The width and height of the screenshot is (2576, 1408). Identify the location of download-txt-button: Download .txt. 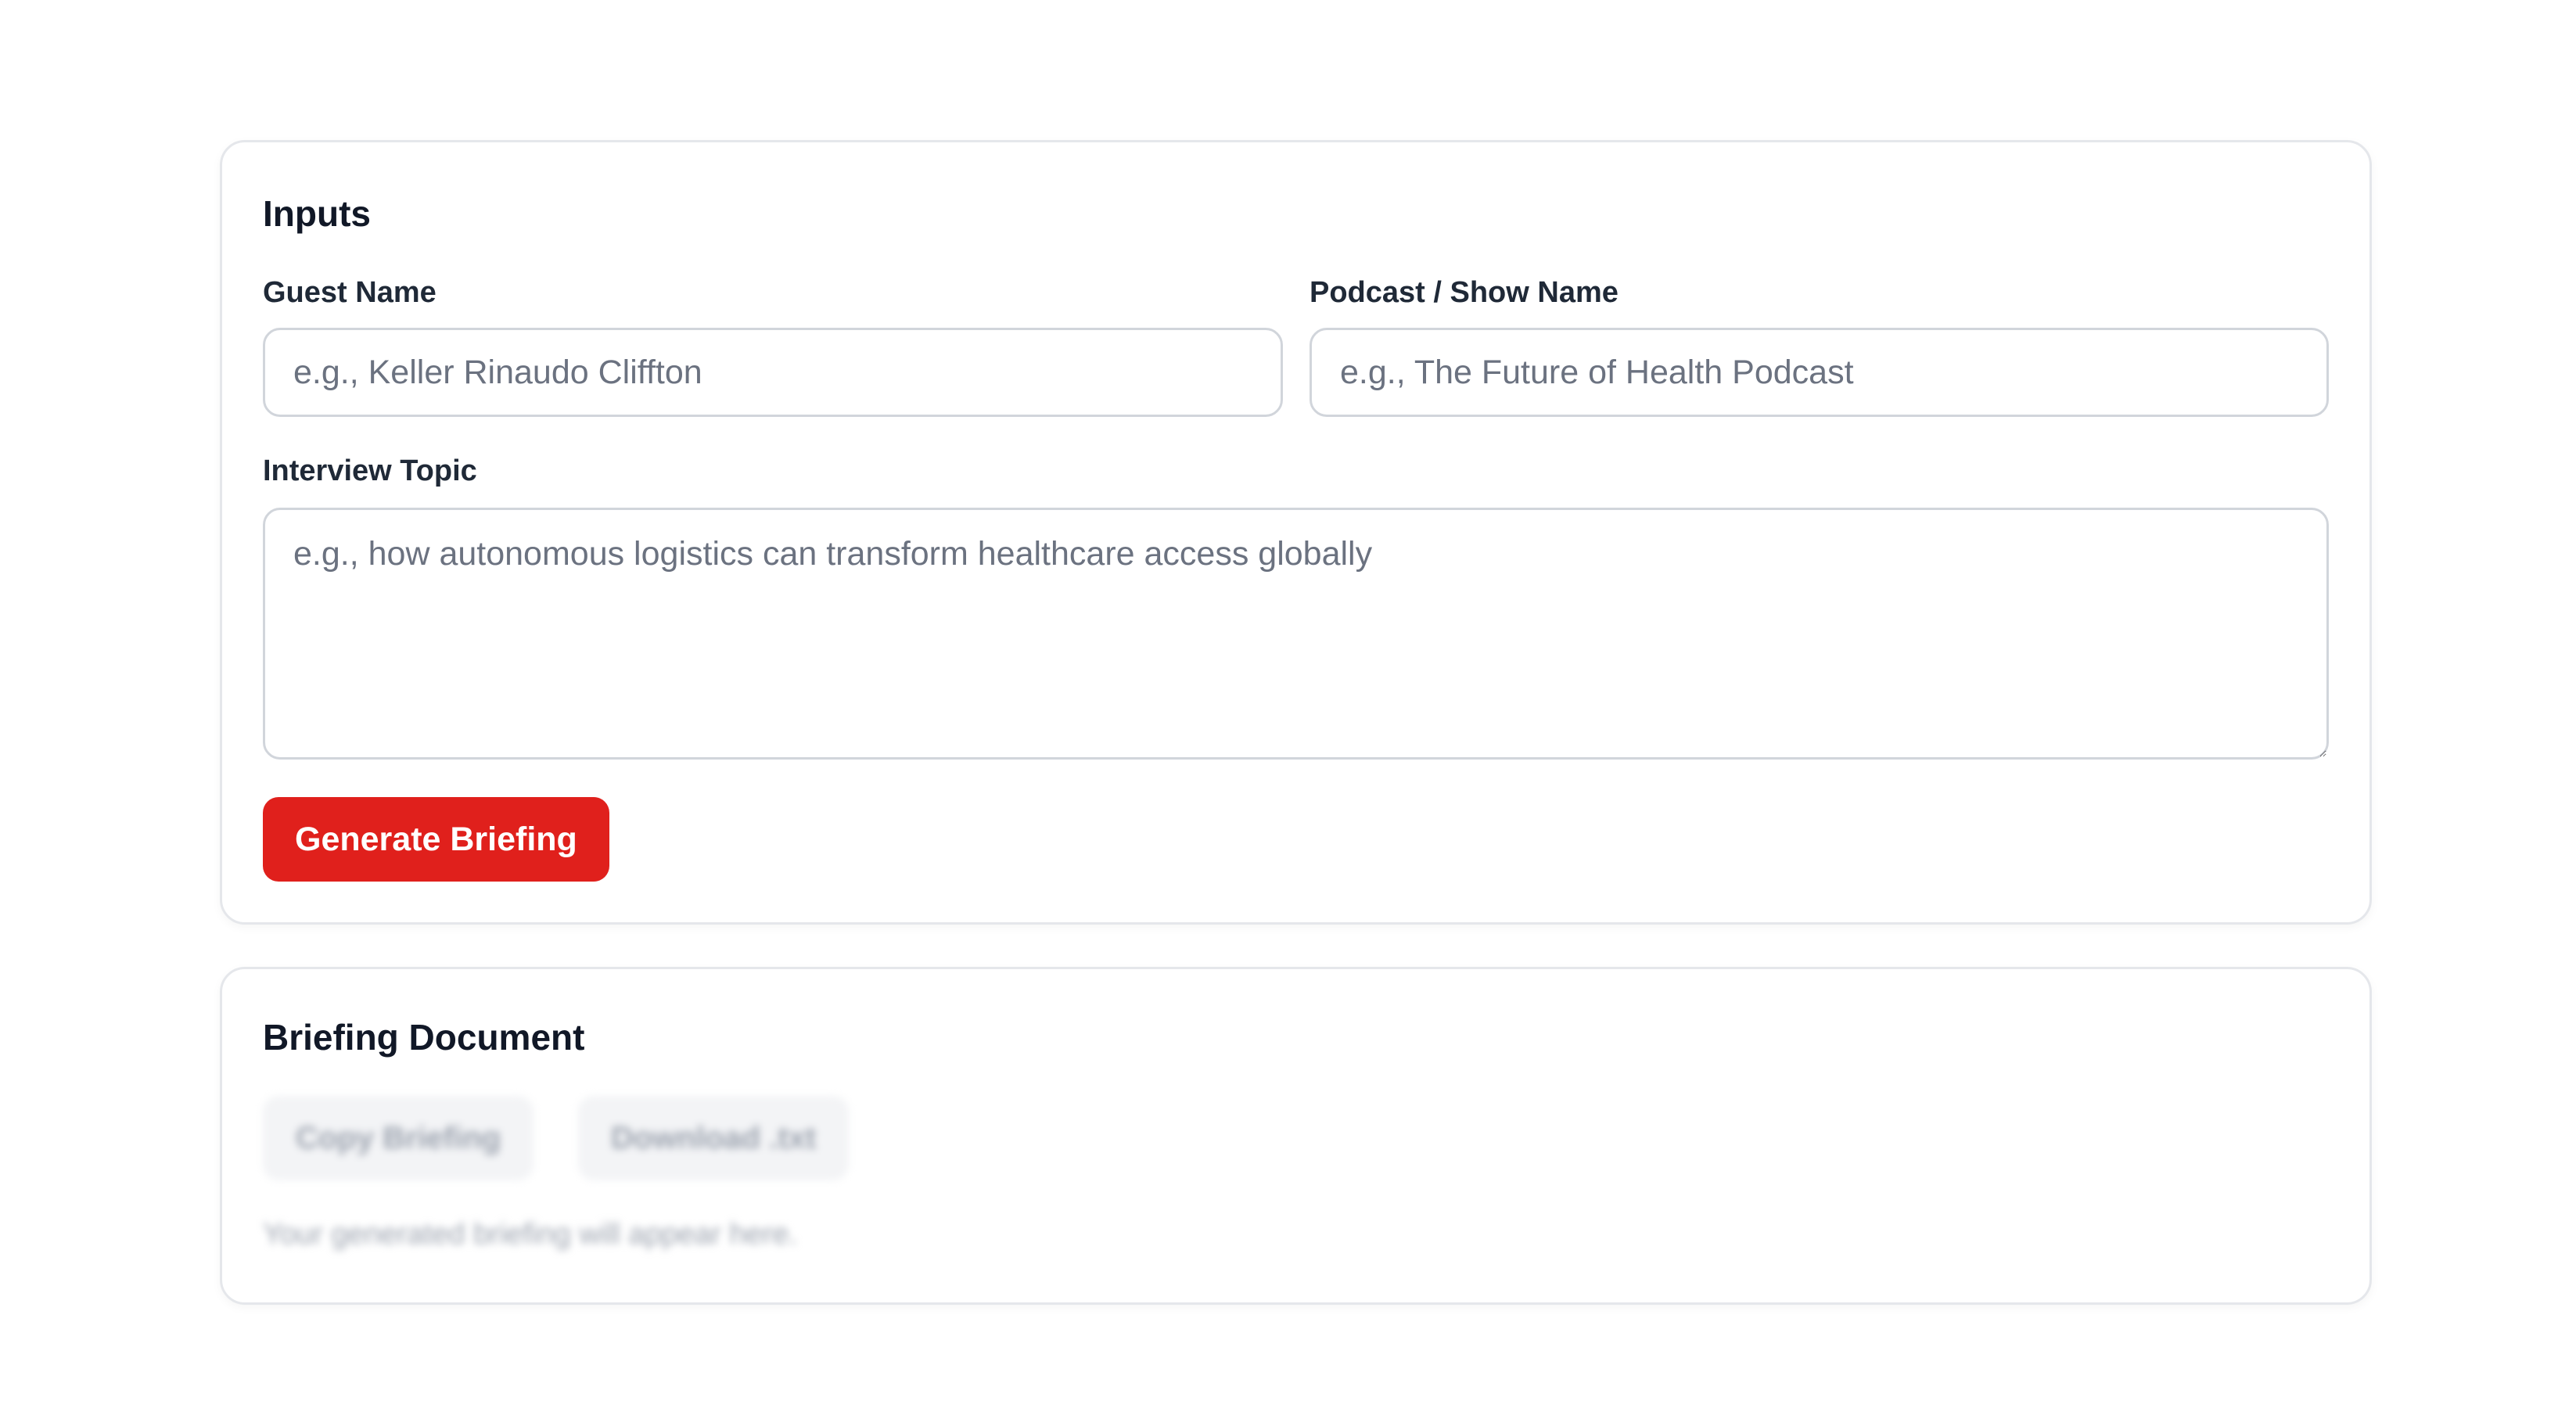
(714, 1138).